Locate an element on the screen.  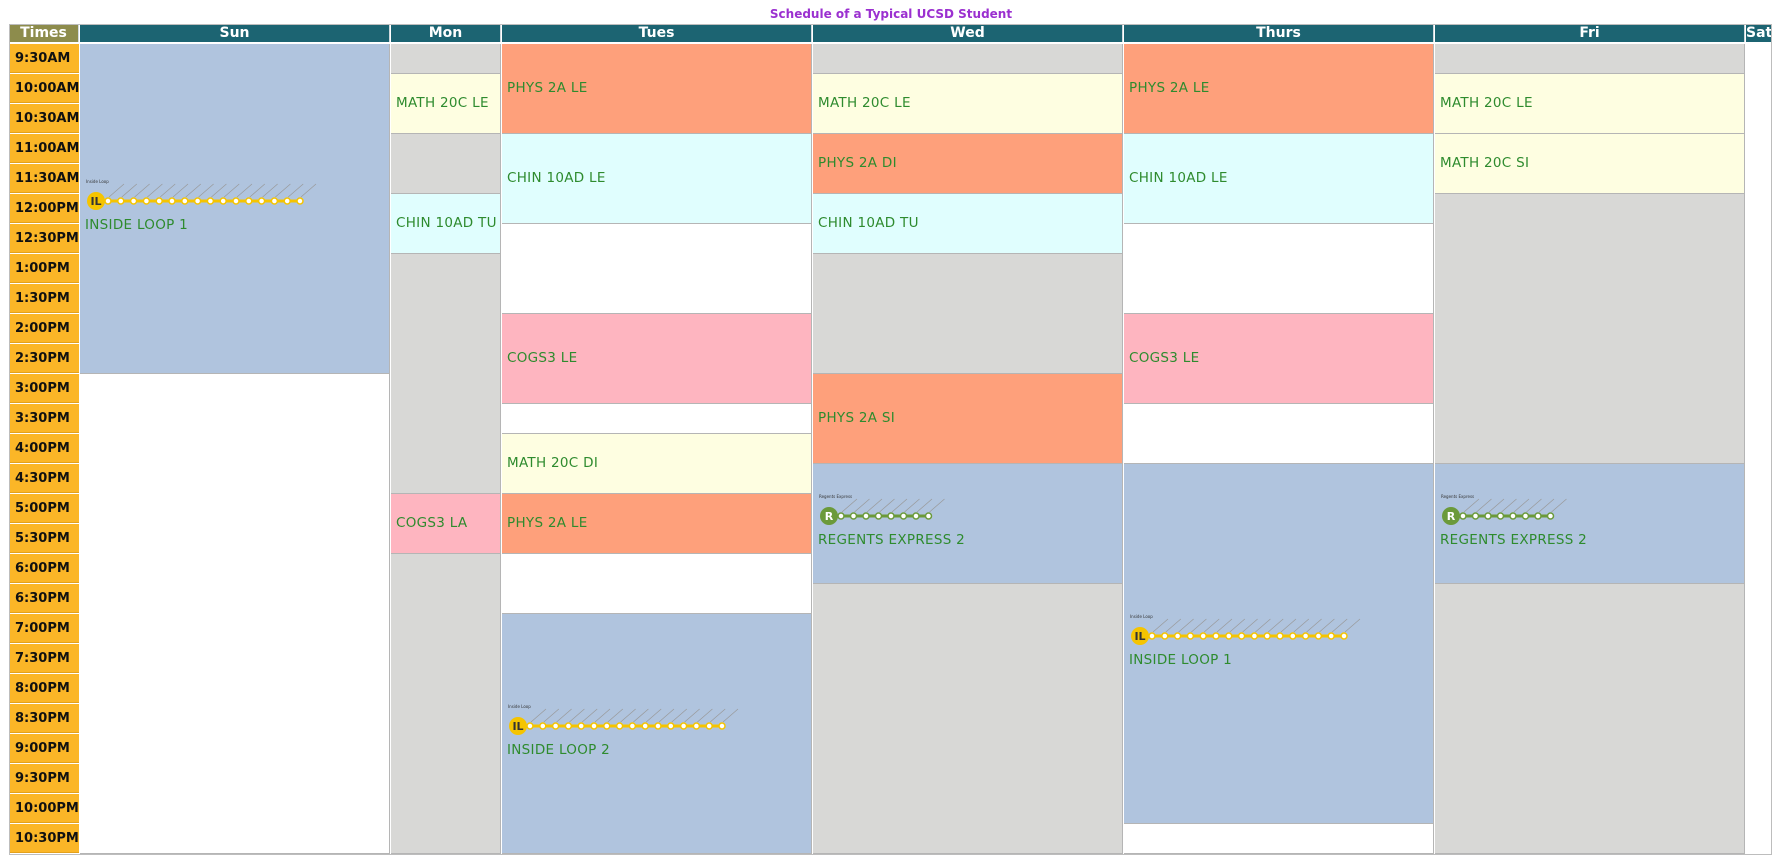
class-label: CHIN 10AD LE is located at coordinates (556, 178).